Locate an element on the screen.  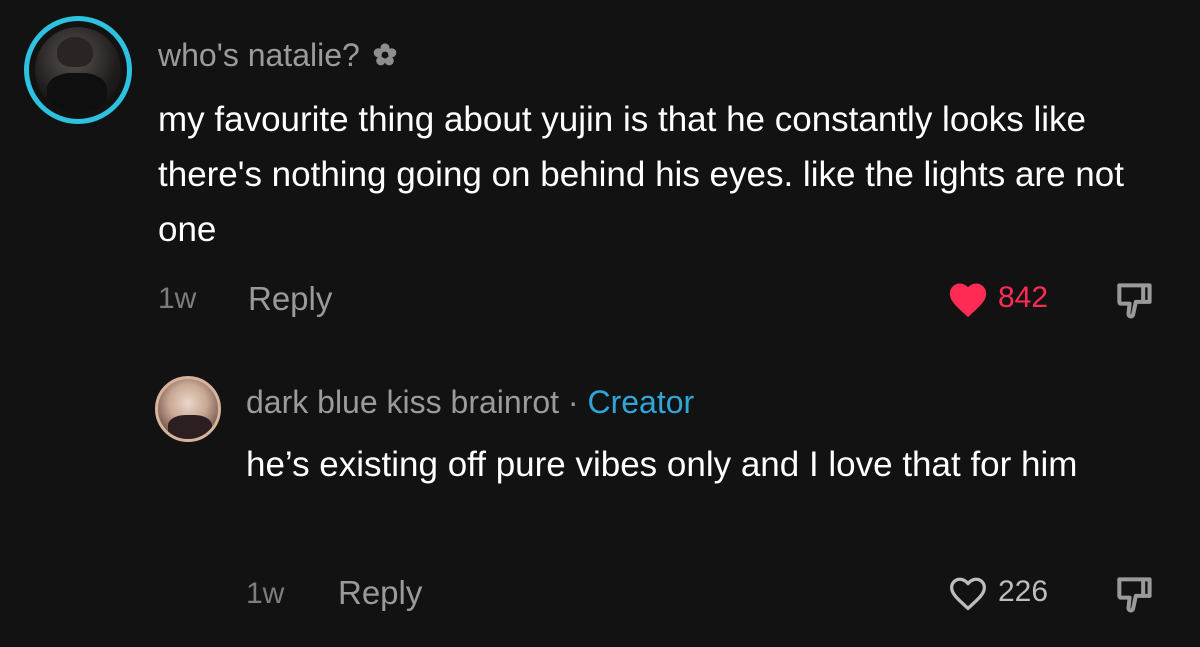
like-count: 226 is located at coordinates (1023, 591).